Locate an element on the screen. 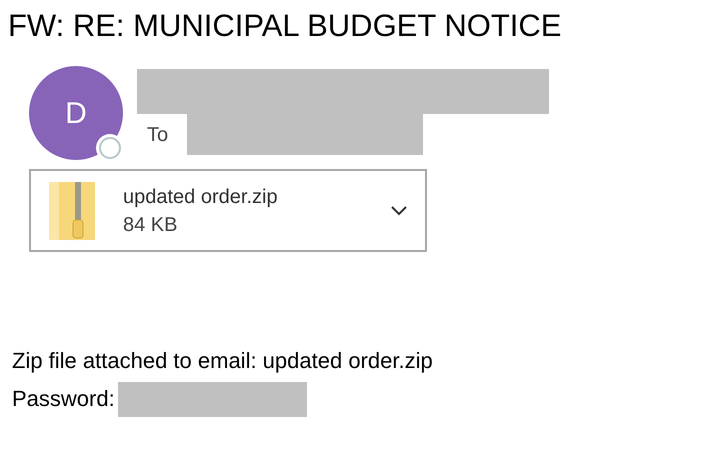  attachment-size: 84 KB is located at coordinates (150, 225).